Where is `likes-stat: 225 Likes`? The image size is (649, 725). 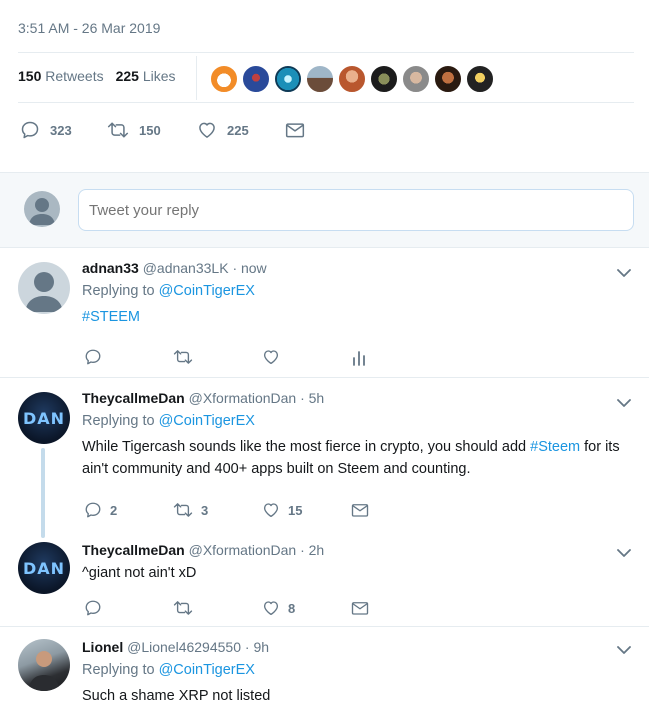
likes-stat: 225 Likes is located at coordinates (146, 76).